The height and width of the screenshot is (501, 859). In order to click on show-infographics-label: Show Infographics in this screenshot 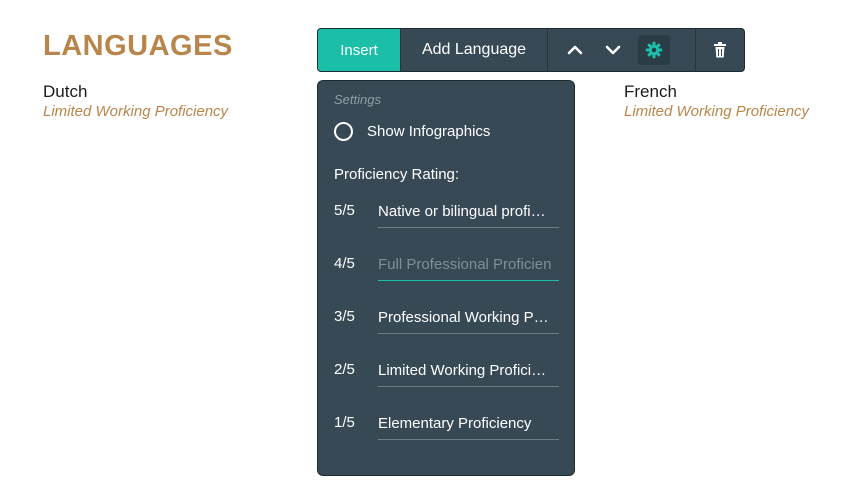, I will do `click(429, 131)`.